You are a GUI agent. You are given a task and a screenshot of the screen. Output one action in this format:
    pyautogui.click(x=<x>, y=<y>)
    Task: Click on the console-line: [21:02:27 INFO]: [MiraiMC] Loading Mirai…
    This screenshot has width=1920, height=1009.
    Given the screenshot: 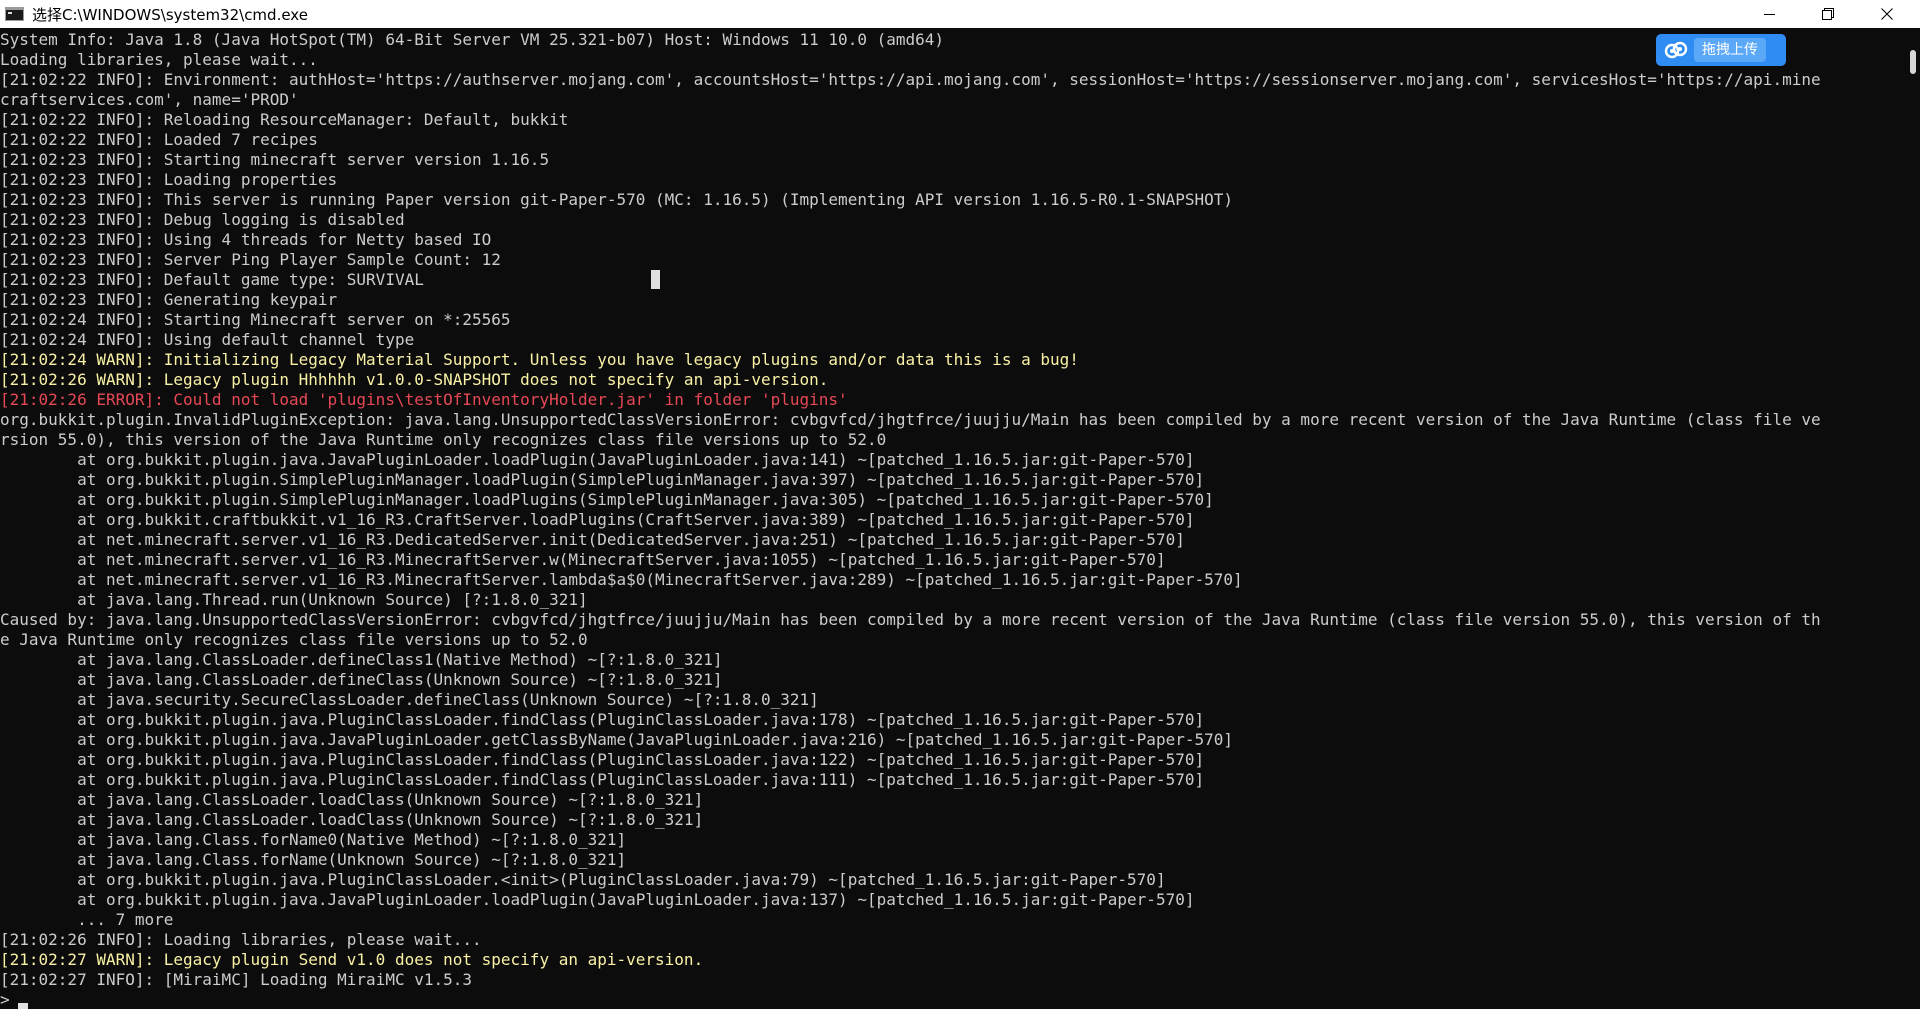 What is the action you would take?
    pyautogui.click(x=236, y=979)
    